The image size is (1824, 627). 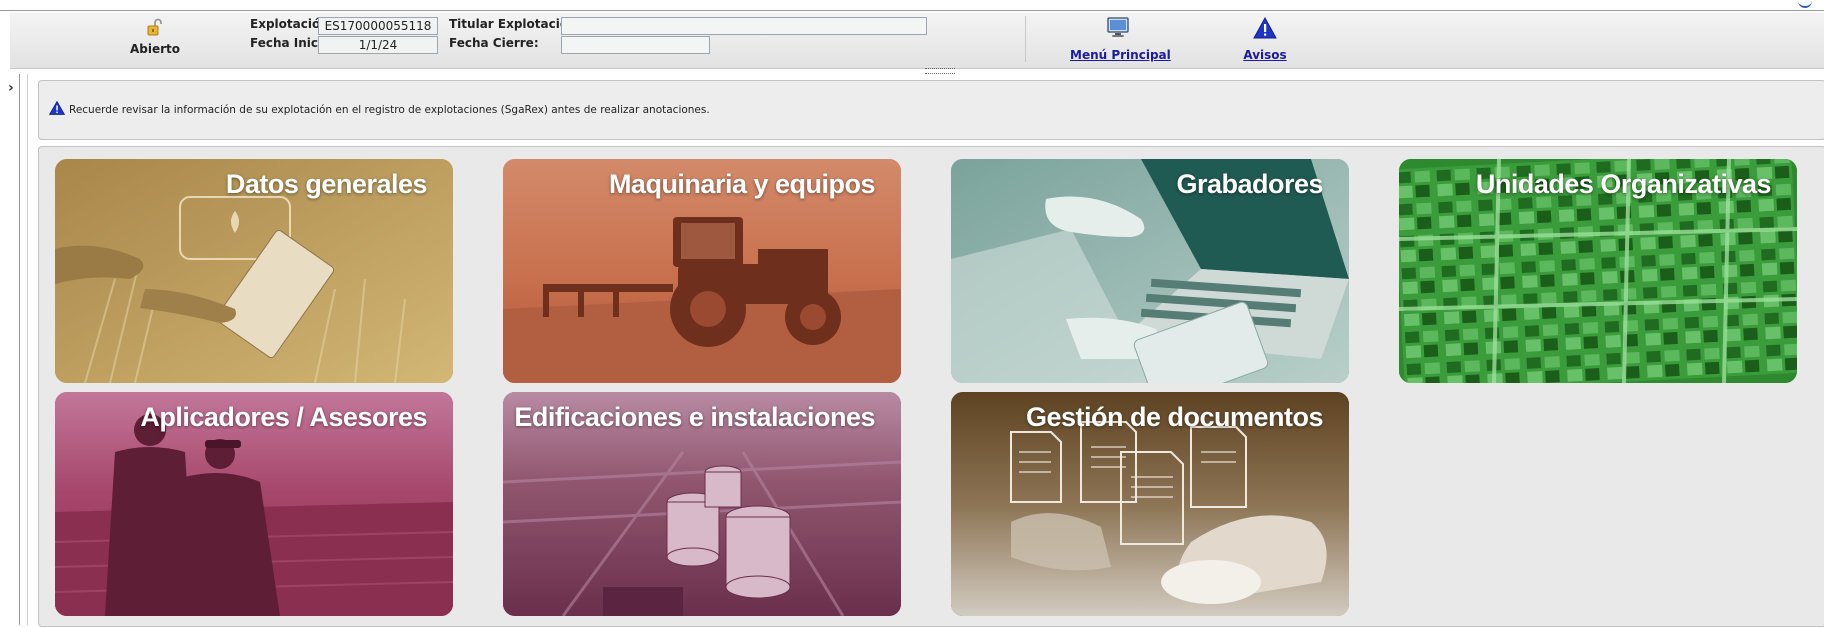 What do you see at coordinates (1025, 39) in the screenshot?
I see `header-separator` at bounding box center [1025, 39].